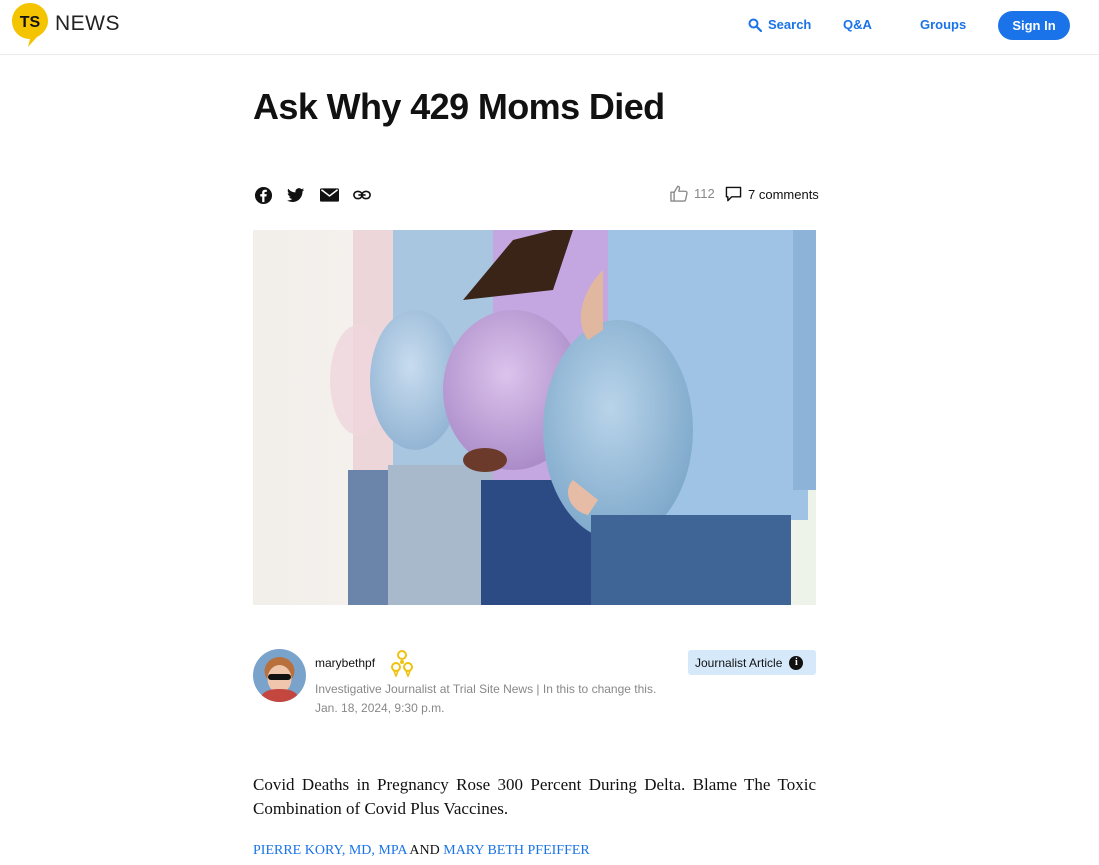 The height and width of the screenshot is (865, 1099). What do you see at coordinates (790, 24) in the screenshot?
I see `nav-search-label: Search` at bounding box center [790, 24].